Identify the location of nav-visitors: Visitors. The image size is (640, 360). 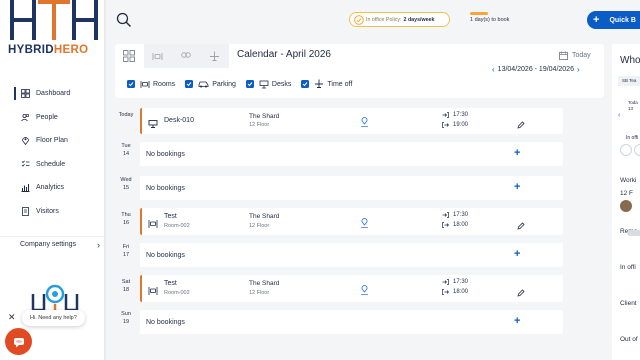
(53, 212).